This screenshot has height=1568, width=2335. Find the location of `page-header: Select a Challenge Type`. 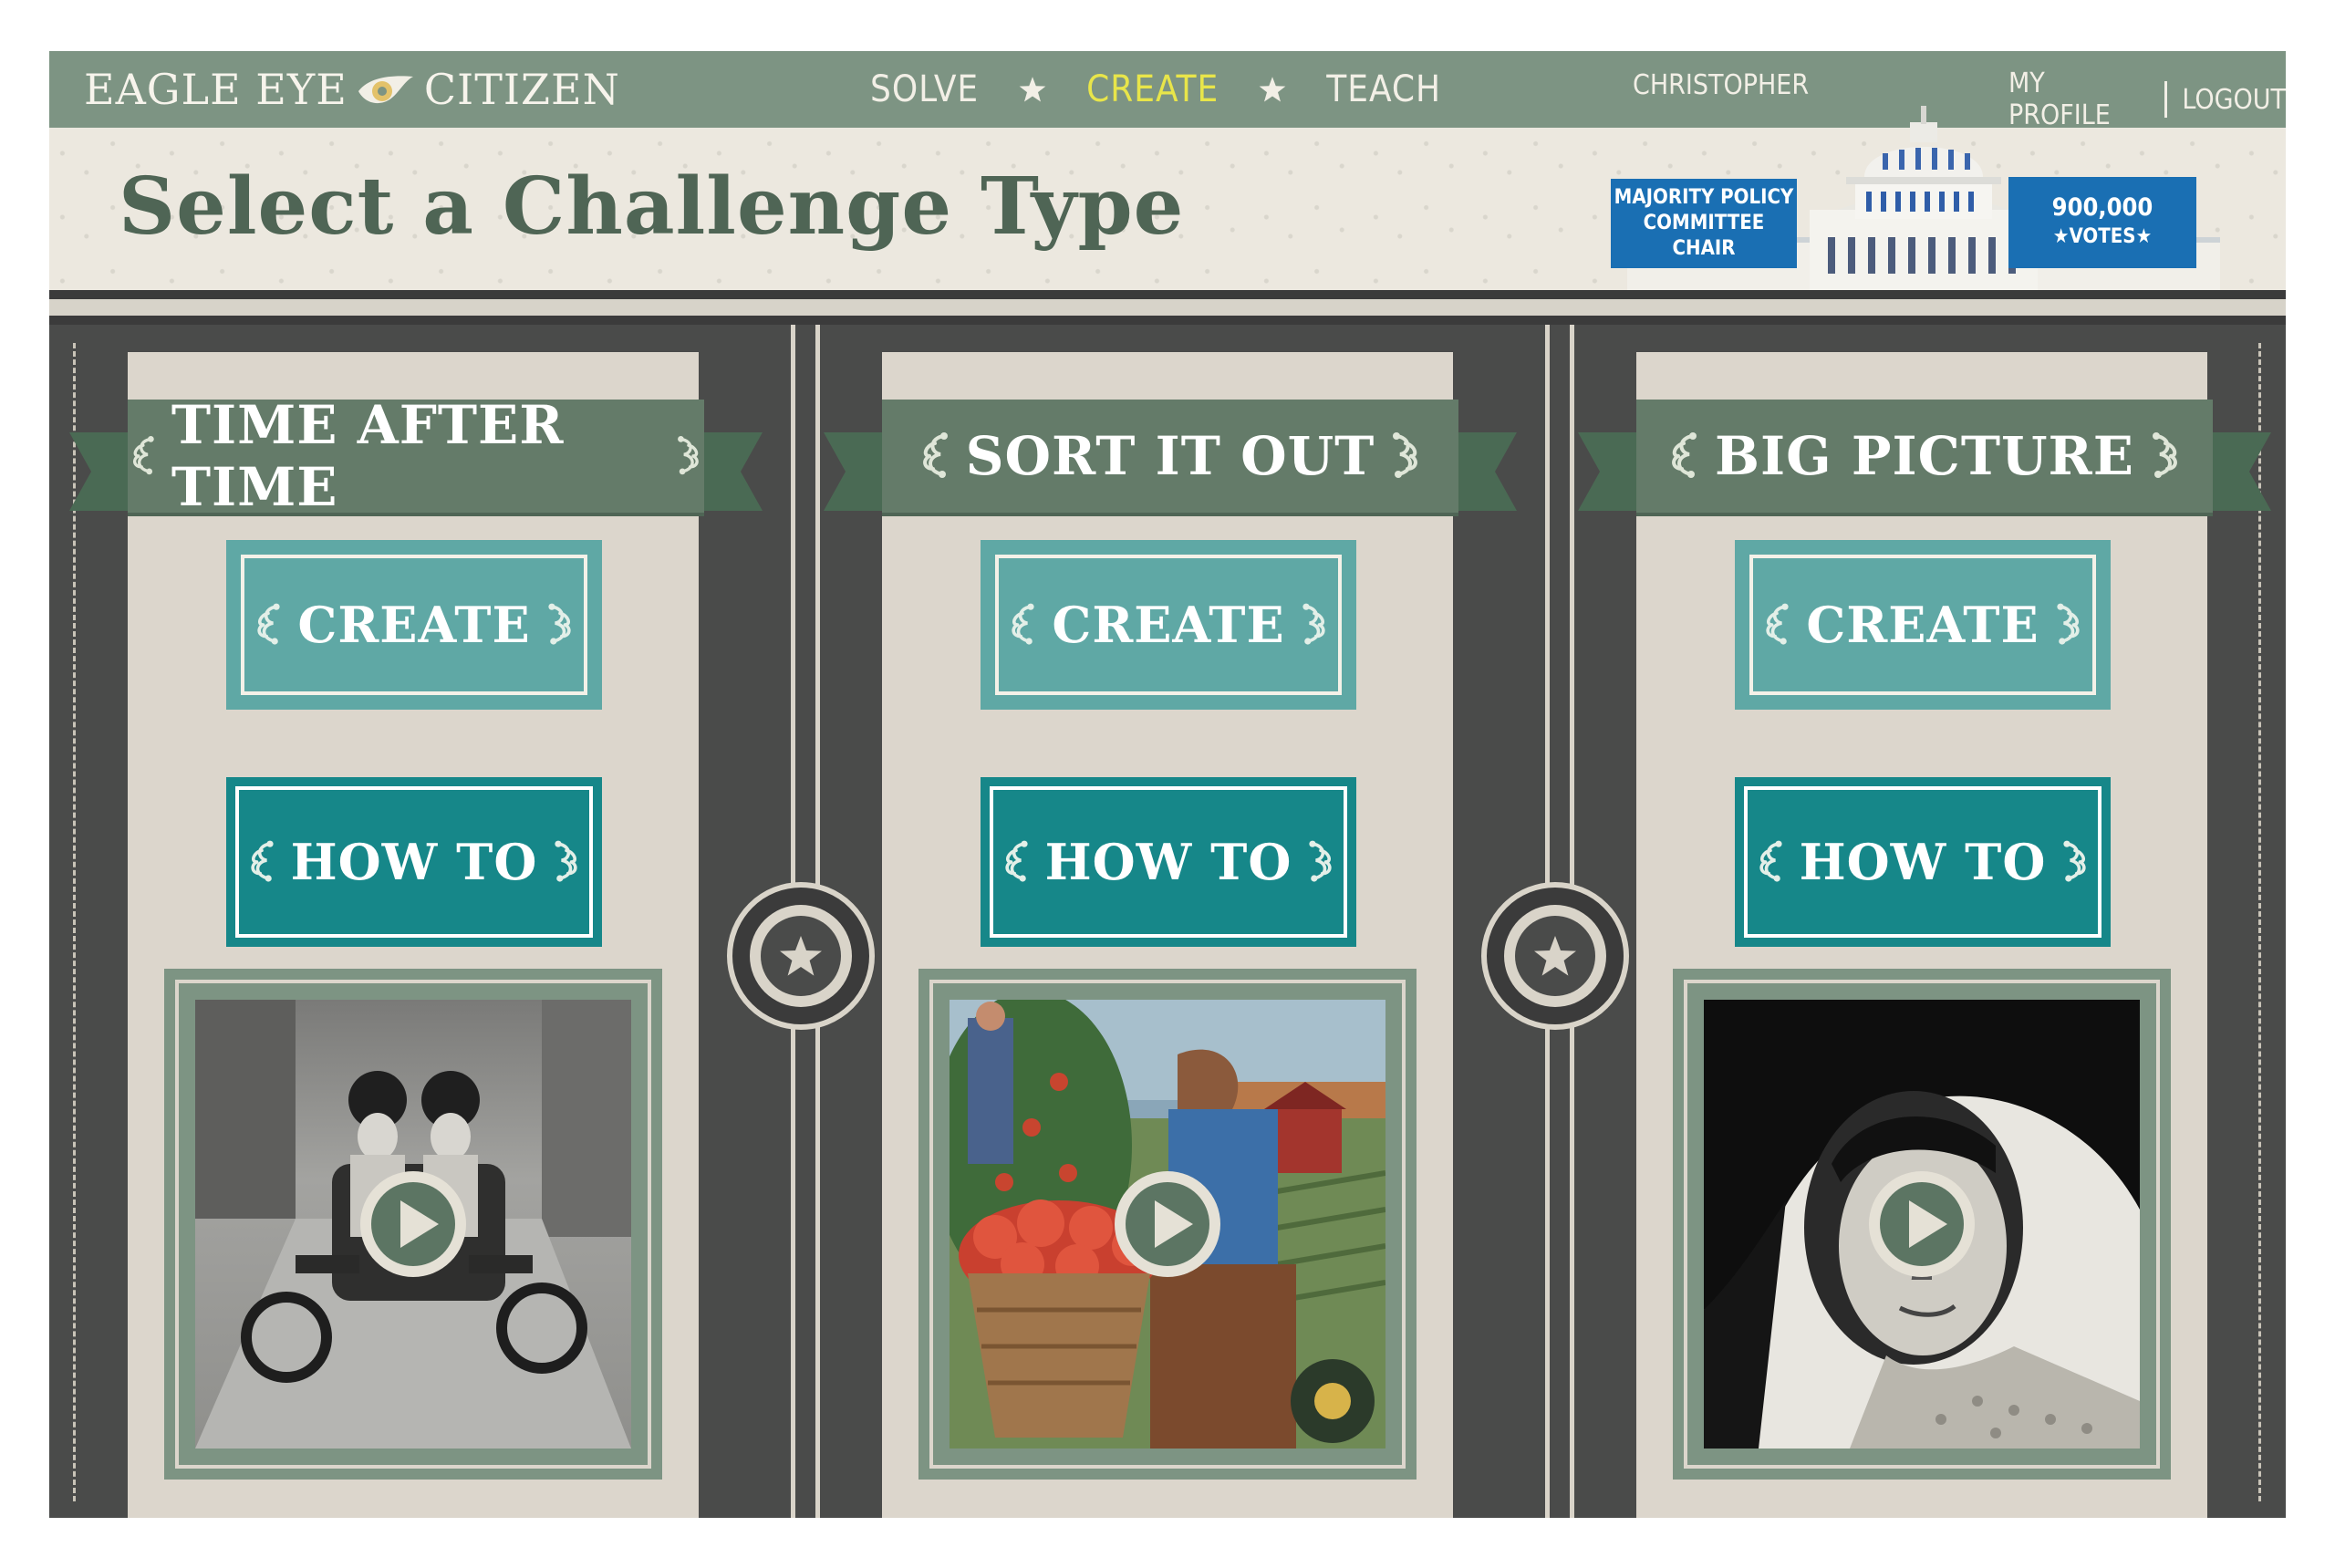

page-header: Select a Challenge Type is located at coordinates (1167, 198).